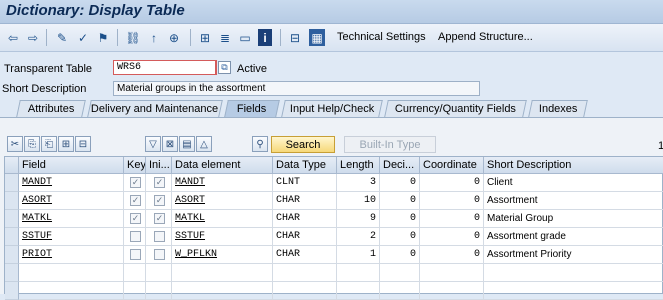 The width and height of the screenshot is (663, 300). Describe the element at coordinates (205, 37) in the screenshot. I see `hierarchy-icon: ⊞` at that location.